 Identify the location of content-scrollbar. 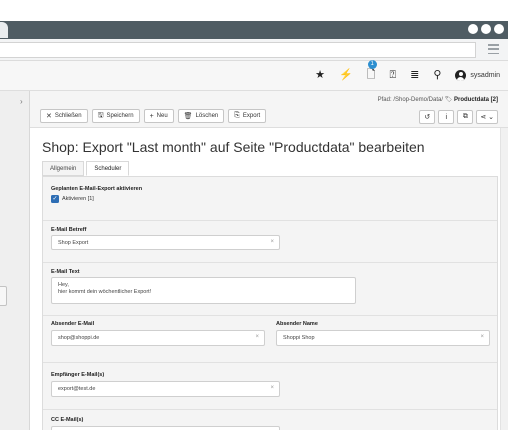
(504, 279).